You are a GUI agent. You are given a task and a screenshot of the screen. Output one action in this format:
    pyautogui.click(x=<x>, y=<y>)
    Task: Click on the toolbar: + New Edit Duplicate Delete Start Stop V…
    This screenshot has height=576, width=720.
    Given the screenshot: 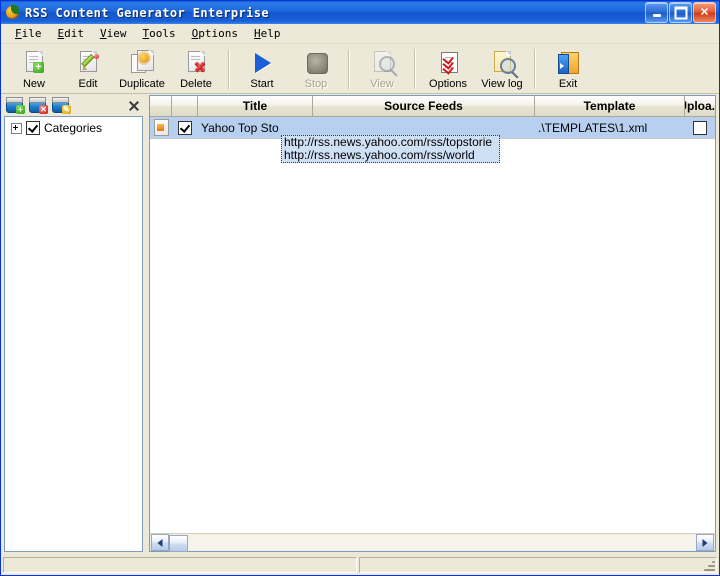 What is the action you would take?
    pyautogui.click(x=360, y=69)
    